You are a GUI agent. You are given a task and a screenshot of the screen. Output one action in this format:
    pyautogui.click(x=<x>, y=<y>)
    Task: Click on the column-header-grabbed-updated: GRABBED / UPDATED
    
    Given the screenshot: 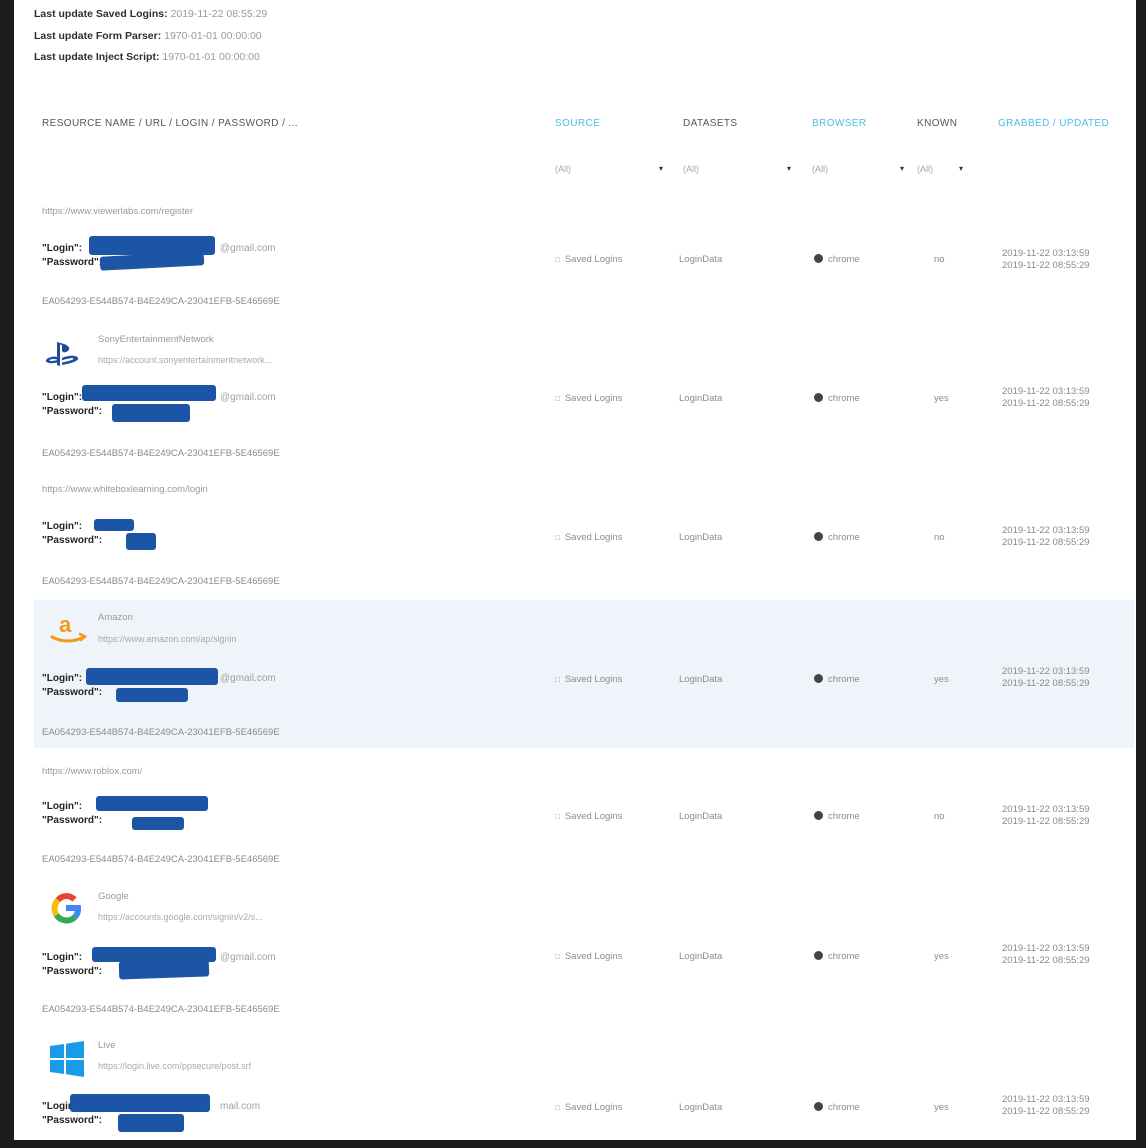 What is the action you would take?
    pyautogui.click(x=1053, y=123)
    